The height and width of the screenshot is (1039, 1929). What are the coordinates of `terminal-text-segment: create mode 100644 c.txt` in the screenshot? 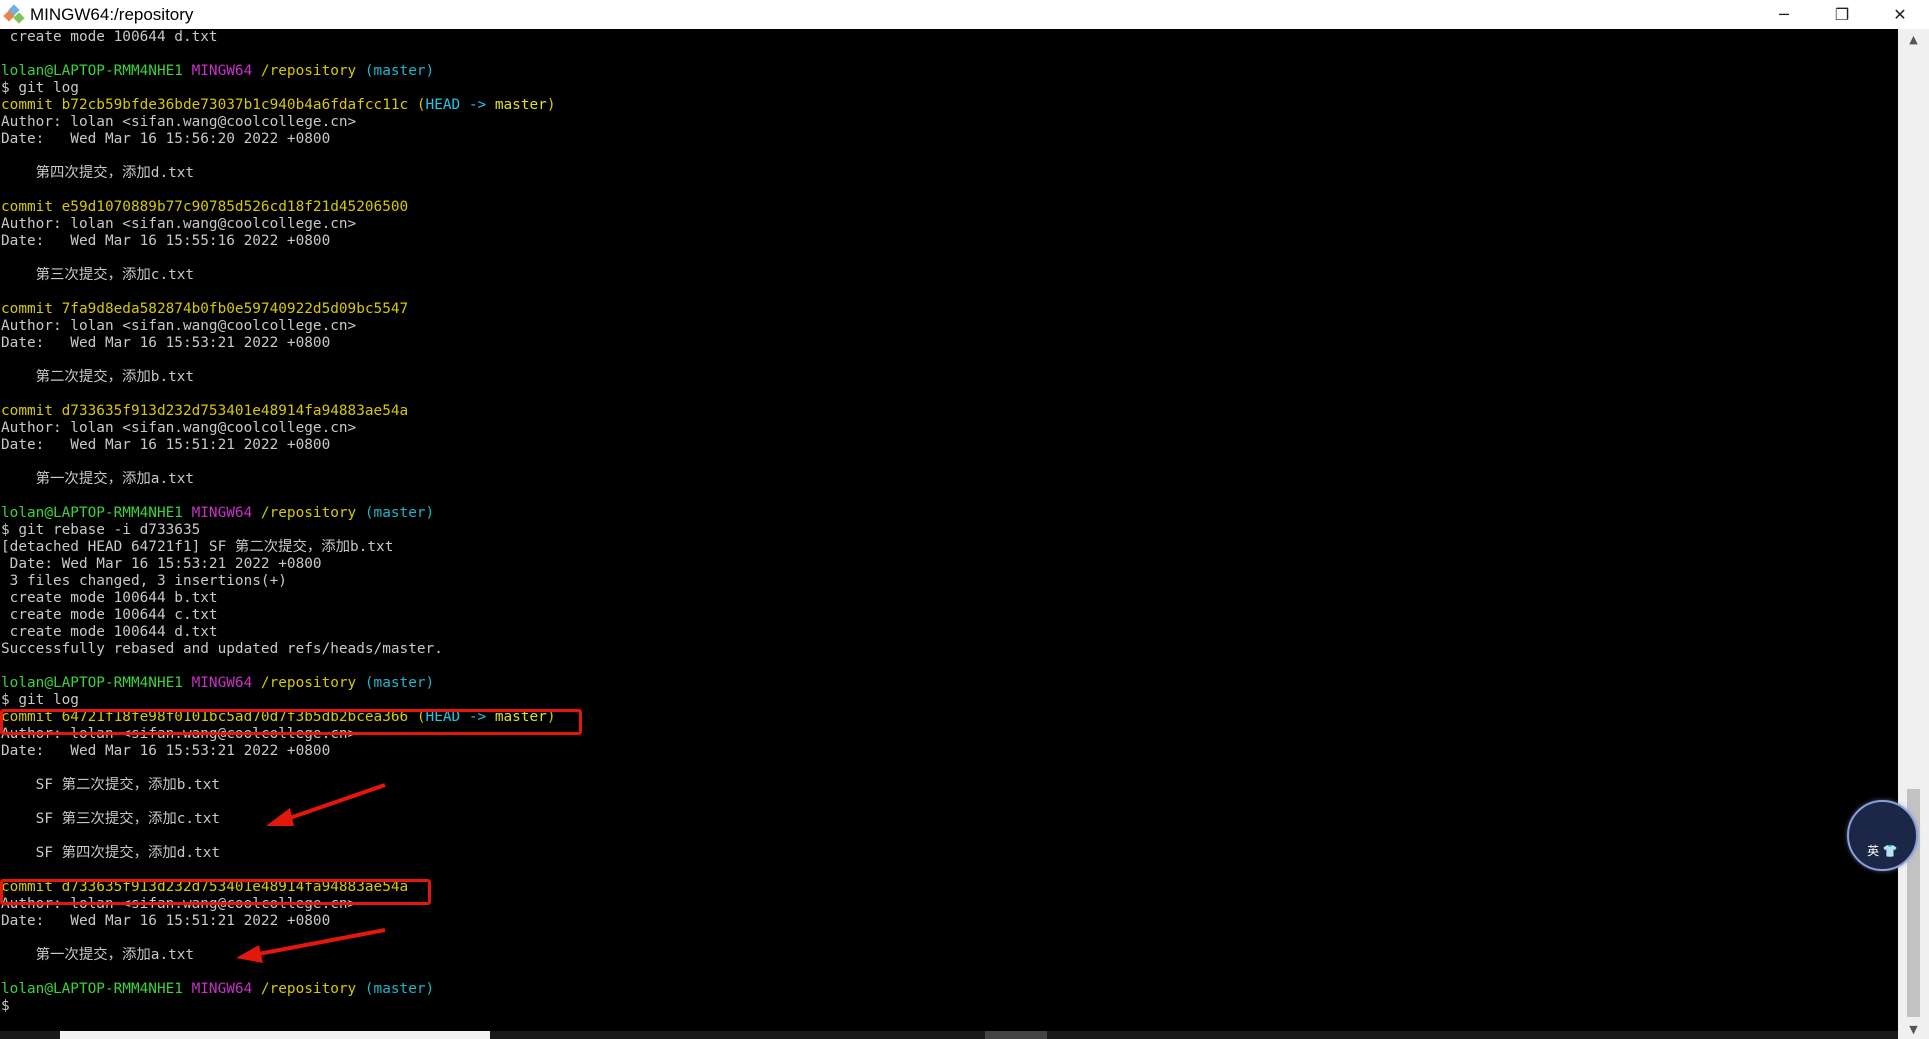 It's located at (109, 615).